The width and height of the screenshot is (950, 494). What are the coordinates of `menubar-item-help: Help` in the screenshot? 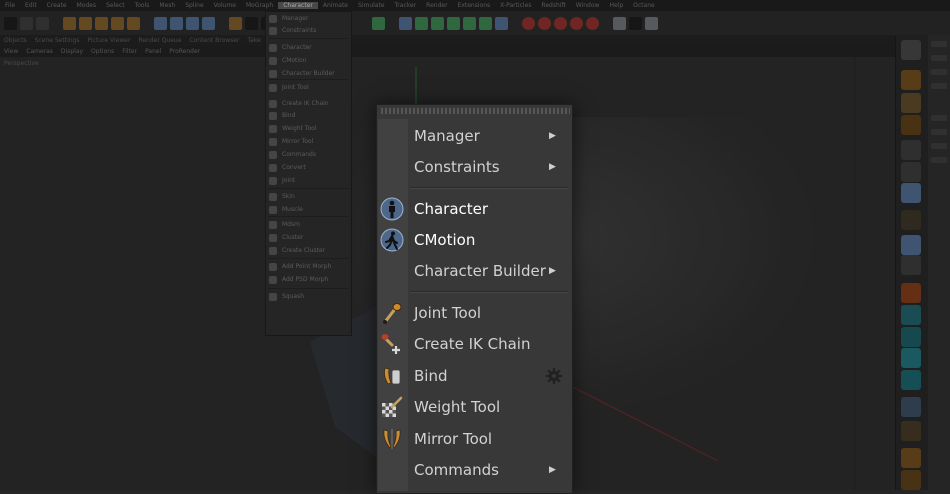 It's located at (616, 5).